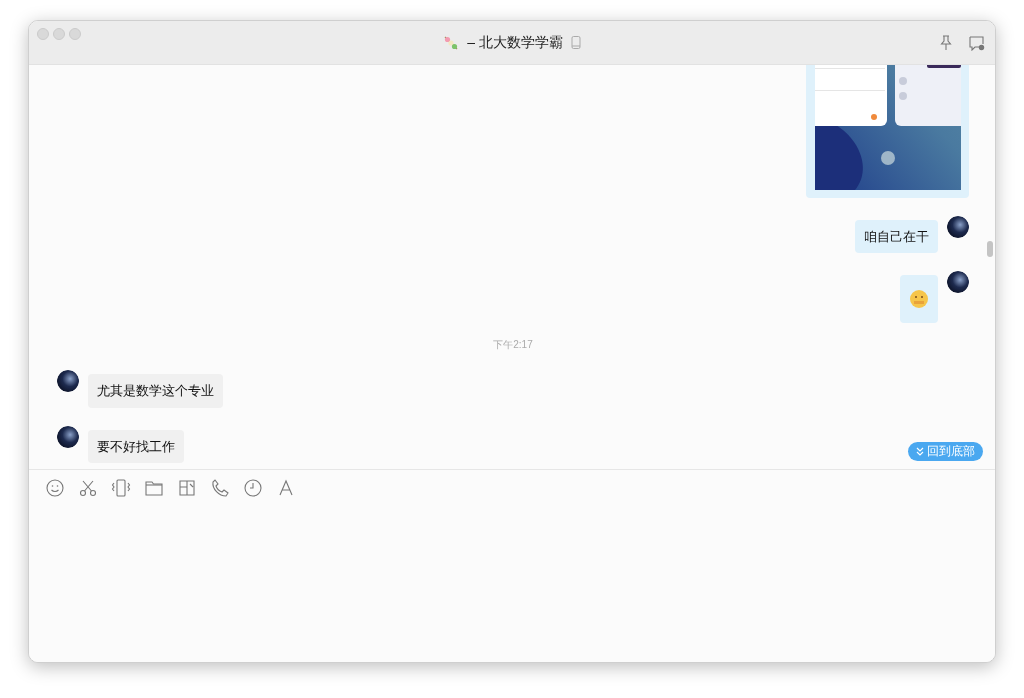  Describe the element at coordinates (88, 488) in the screenshot. I see `scissors-button` at that location.